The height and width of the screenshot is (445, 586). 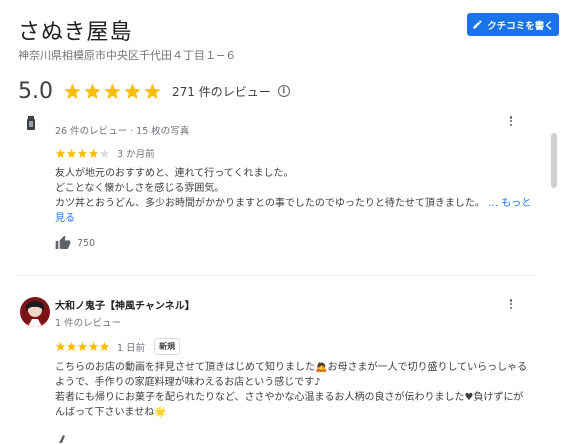 What do you see at coordinates (88, 323) in the screenshot?
I see `reviewer-stats: 1 件のレビュー` at bounding box center [88, 323].